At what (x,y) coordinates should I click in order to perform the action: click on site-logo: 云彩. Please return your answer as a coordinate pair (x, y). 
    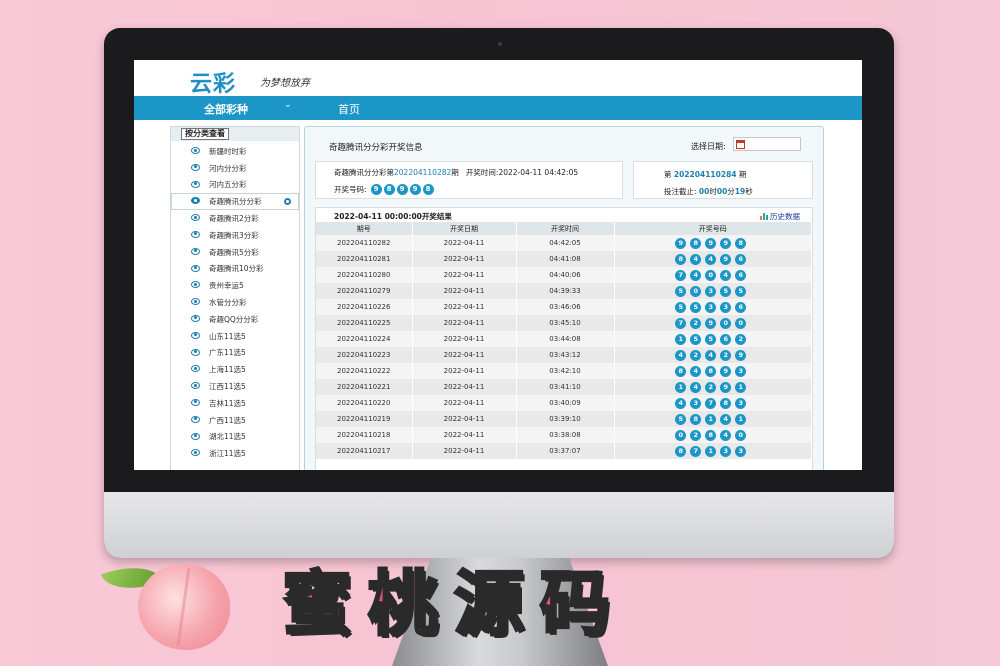
    Looking at the image, I should click on (213, 82).